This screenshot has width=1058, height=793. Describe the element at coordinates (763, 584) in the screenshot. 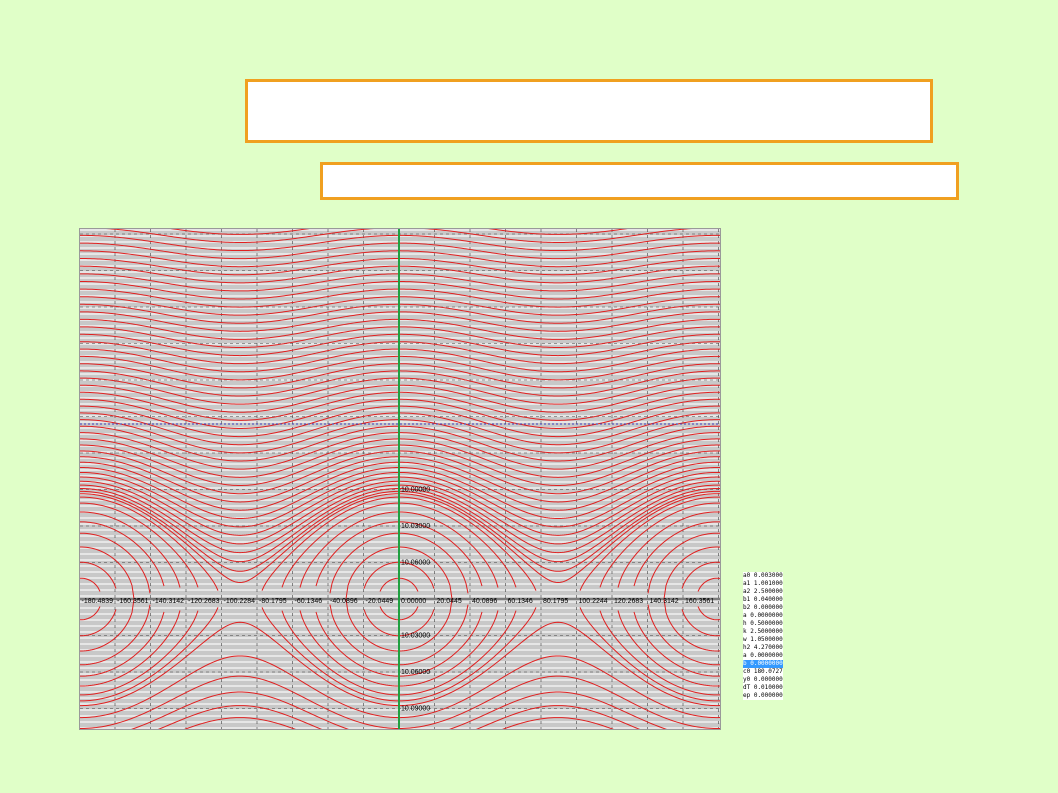

I see `parameter-row: a1 1.00100000` at that location.